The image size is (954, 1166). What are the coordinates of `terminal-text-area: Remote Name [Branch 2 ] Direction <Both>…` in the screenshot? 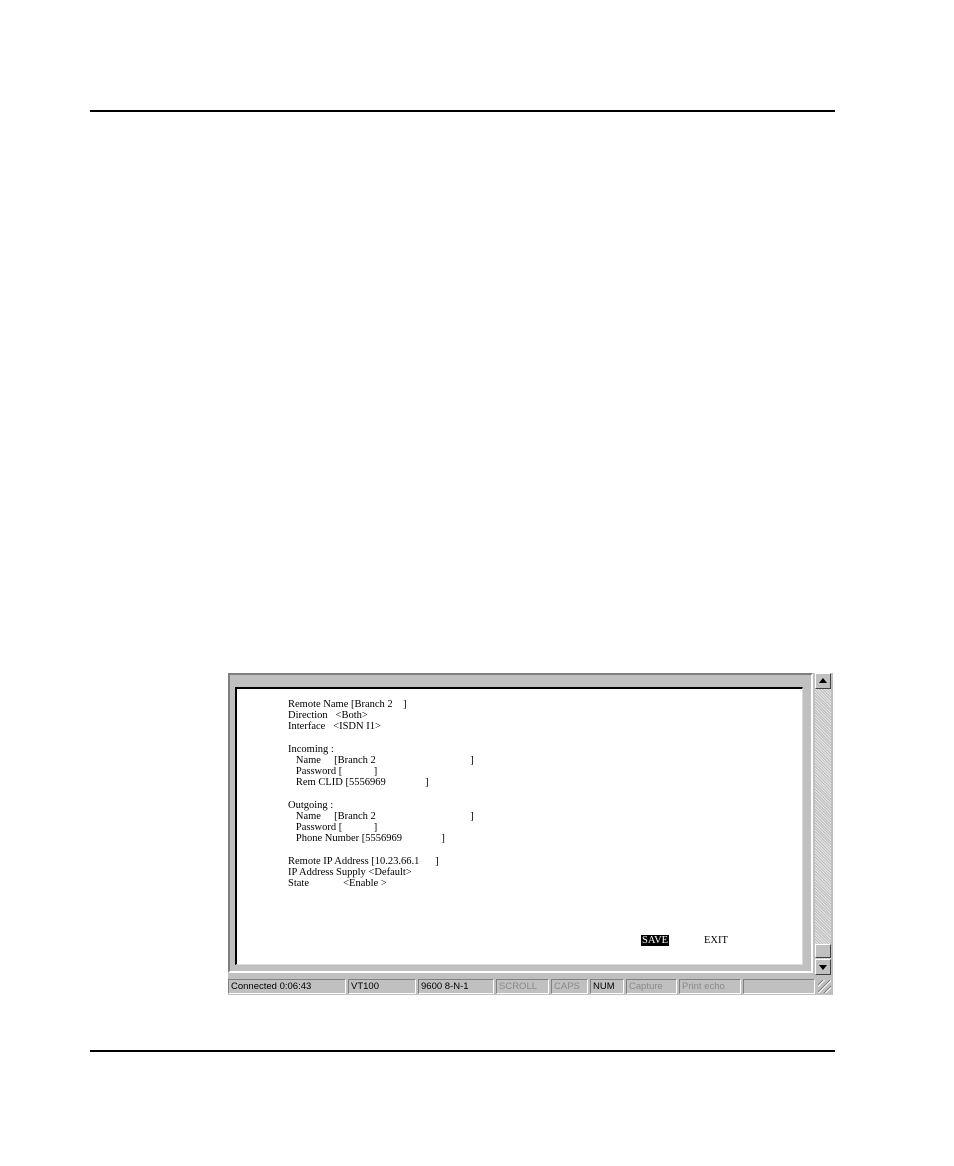 It's located at (519, 826).